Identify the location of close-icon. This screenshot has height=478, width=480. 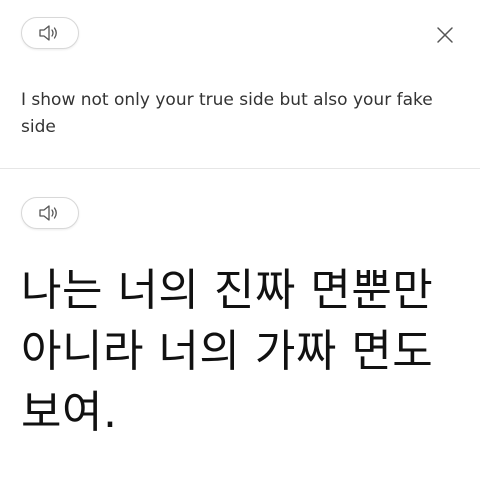
(445, 35).